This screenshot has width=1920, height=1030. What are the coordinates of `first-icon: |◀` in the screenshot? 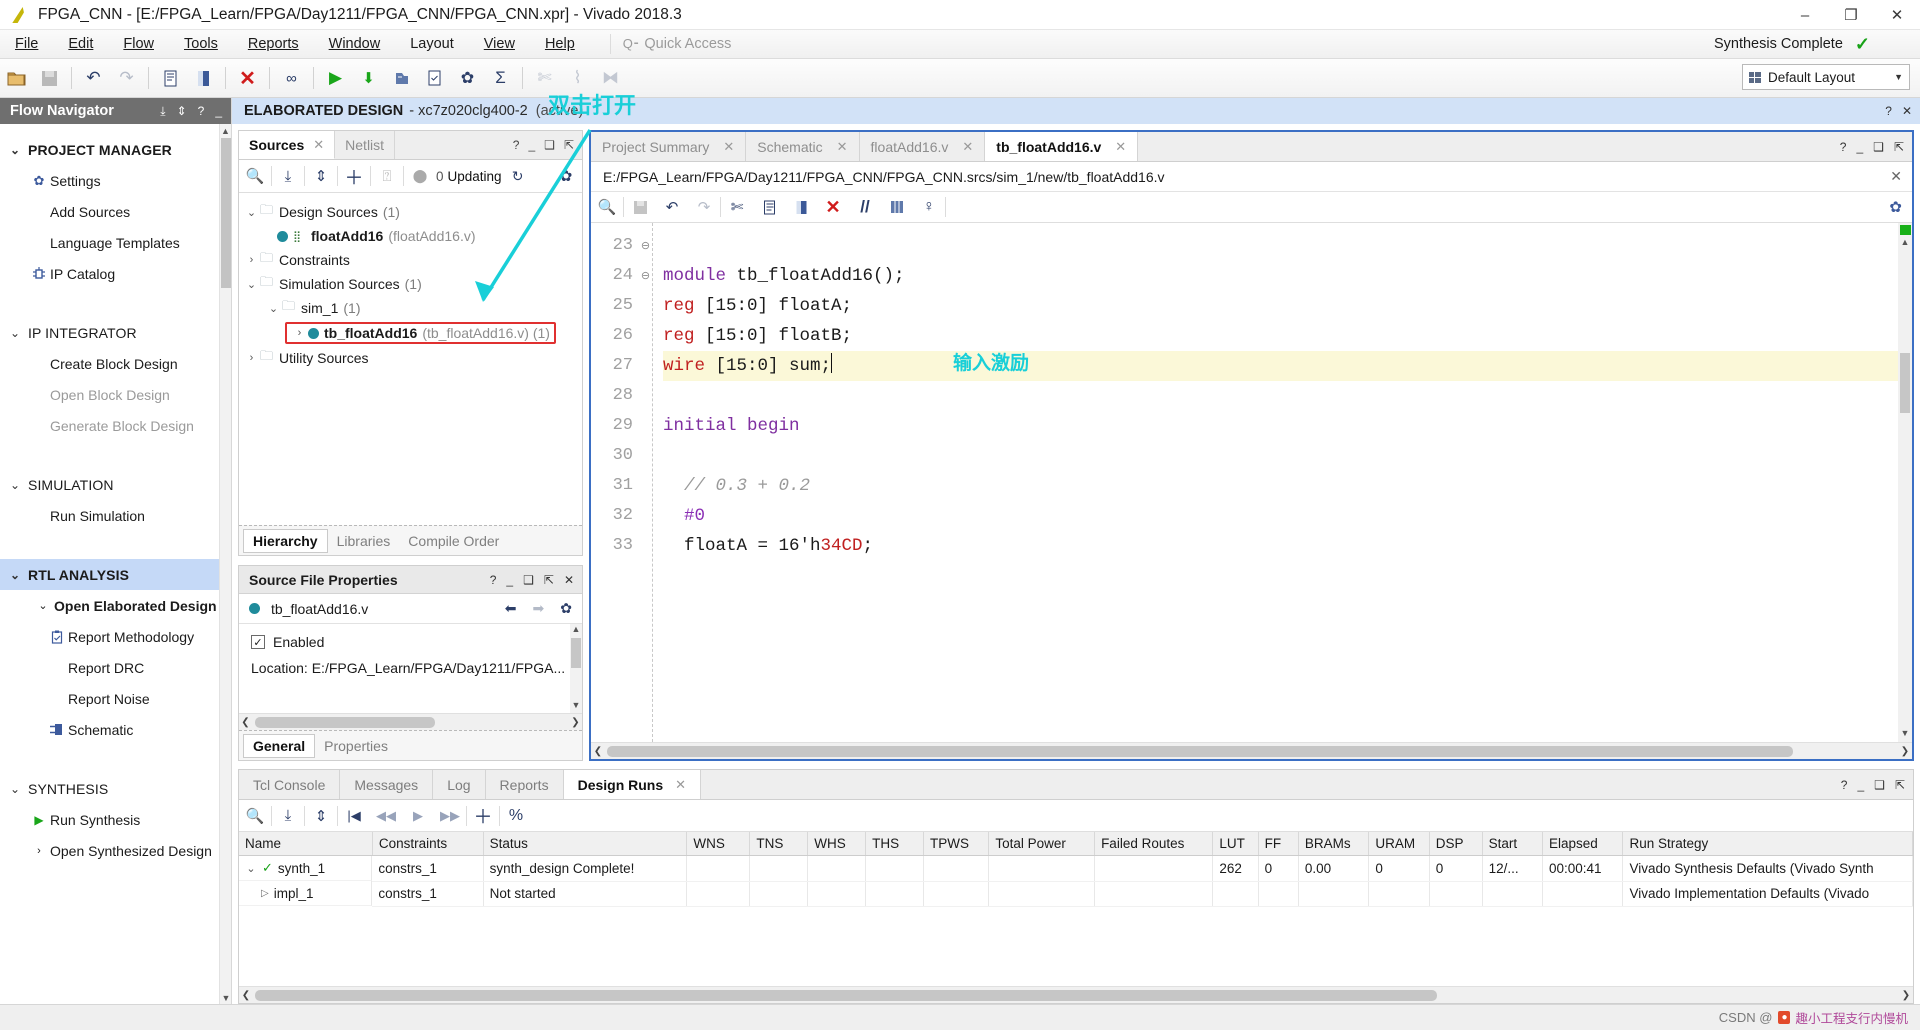 It's located at (354, 816).